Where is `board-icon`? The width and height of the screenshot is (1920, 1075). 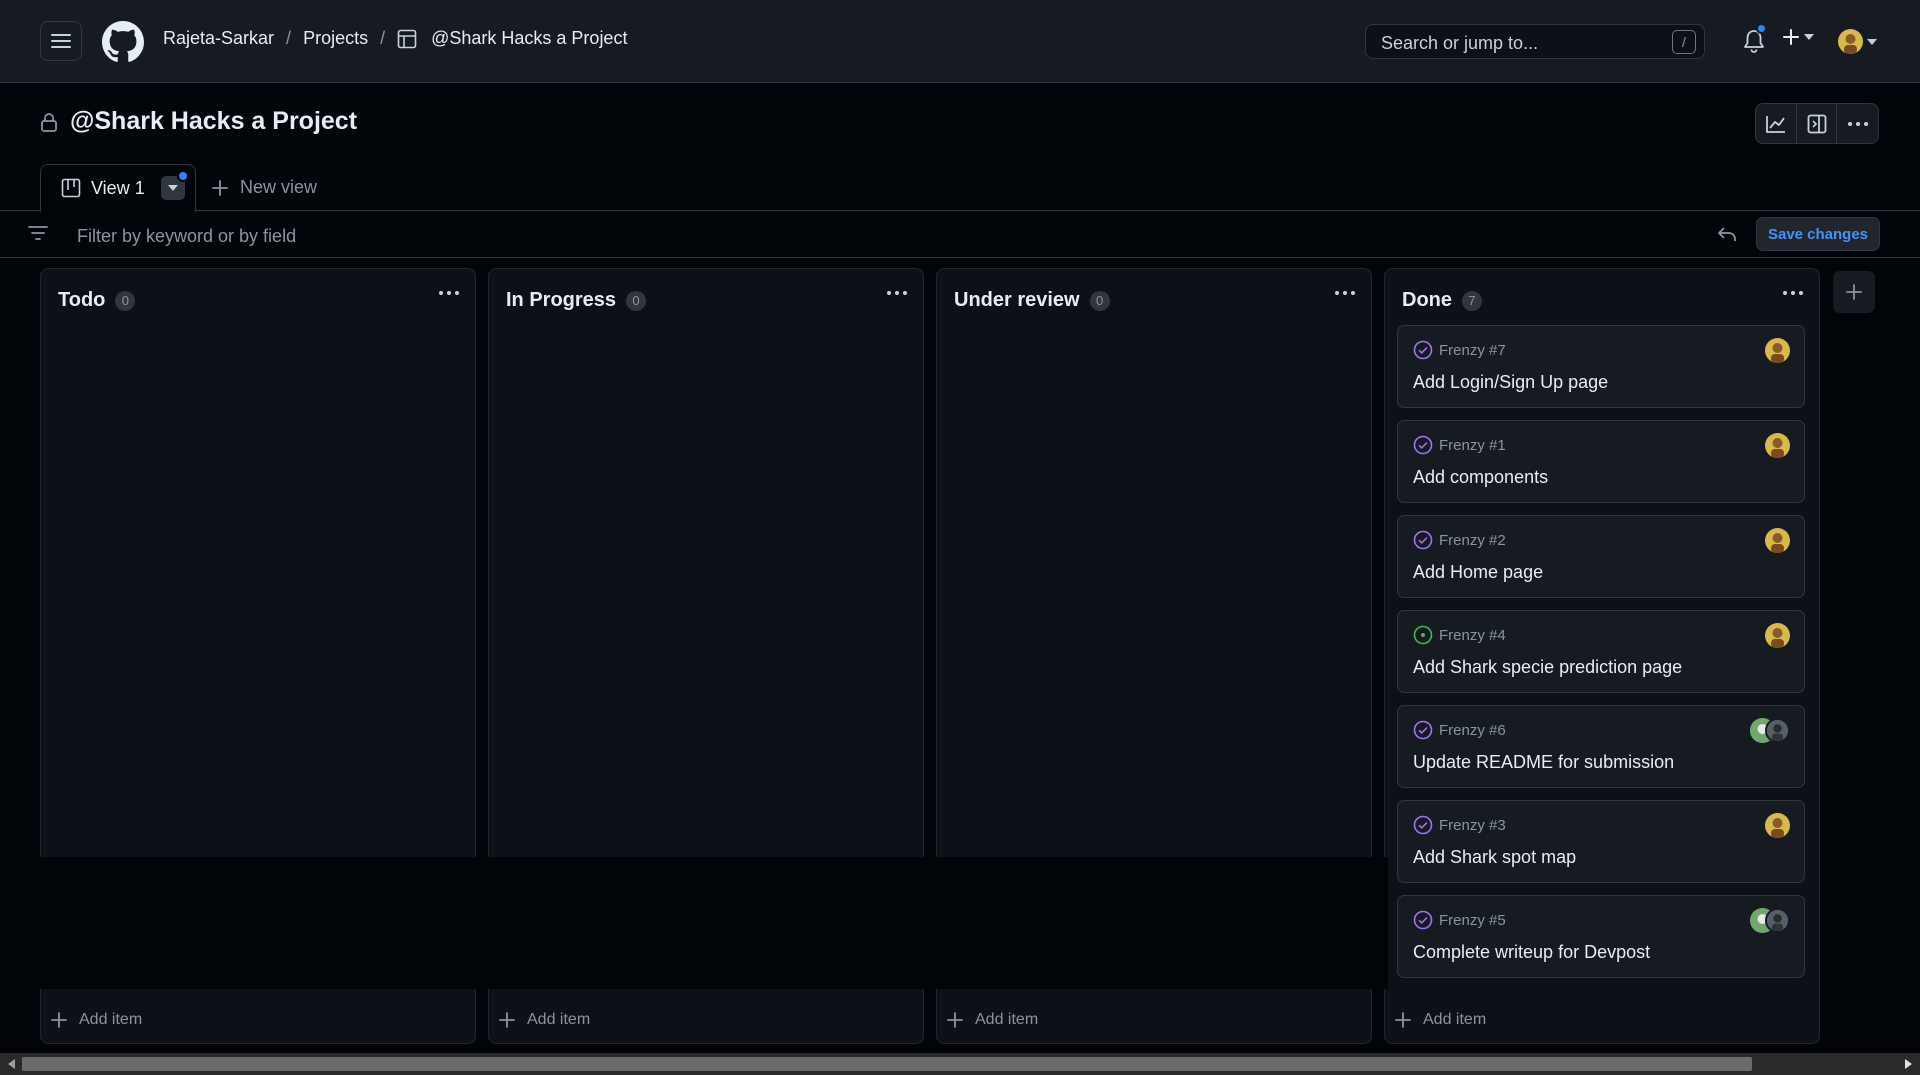
board-icon is located at coordinates (71, 188).